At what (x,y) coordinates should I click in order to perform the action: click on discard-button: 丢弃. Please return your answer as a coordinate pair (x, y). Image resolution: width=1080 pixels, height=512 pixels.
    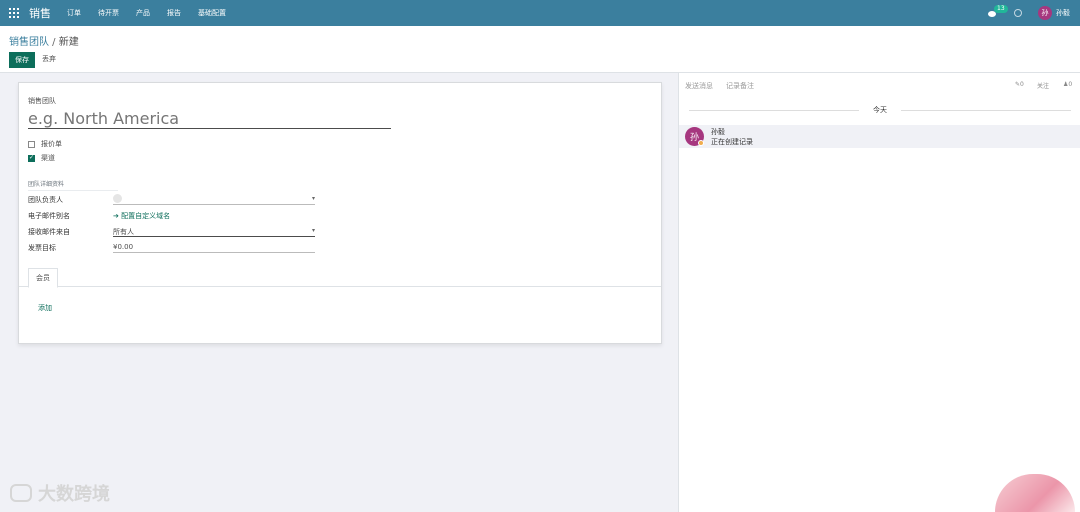
    Looking at the image, I should click on (49, 59).